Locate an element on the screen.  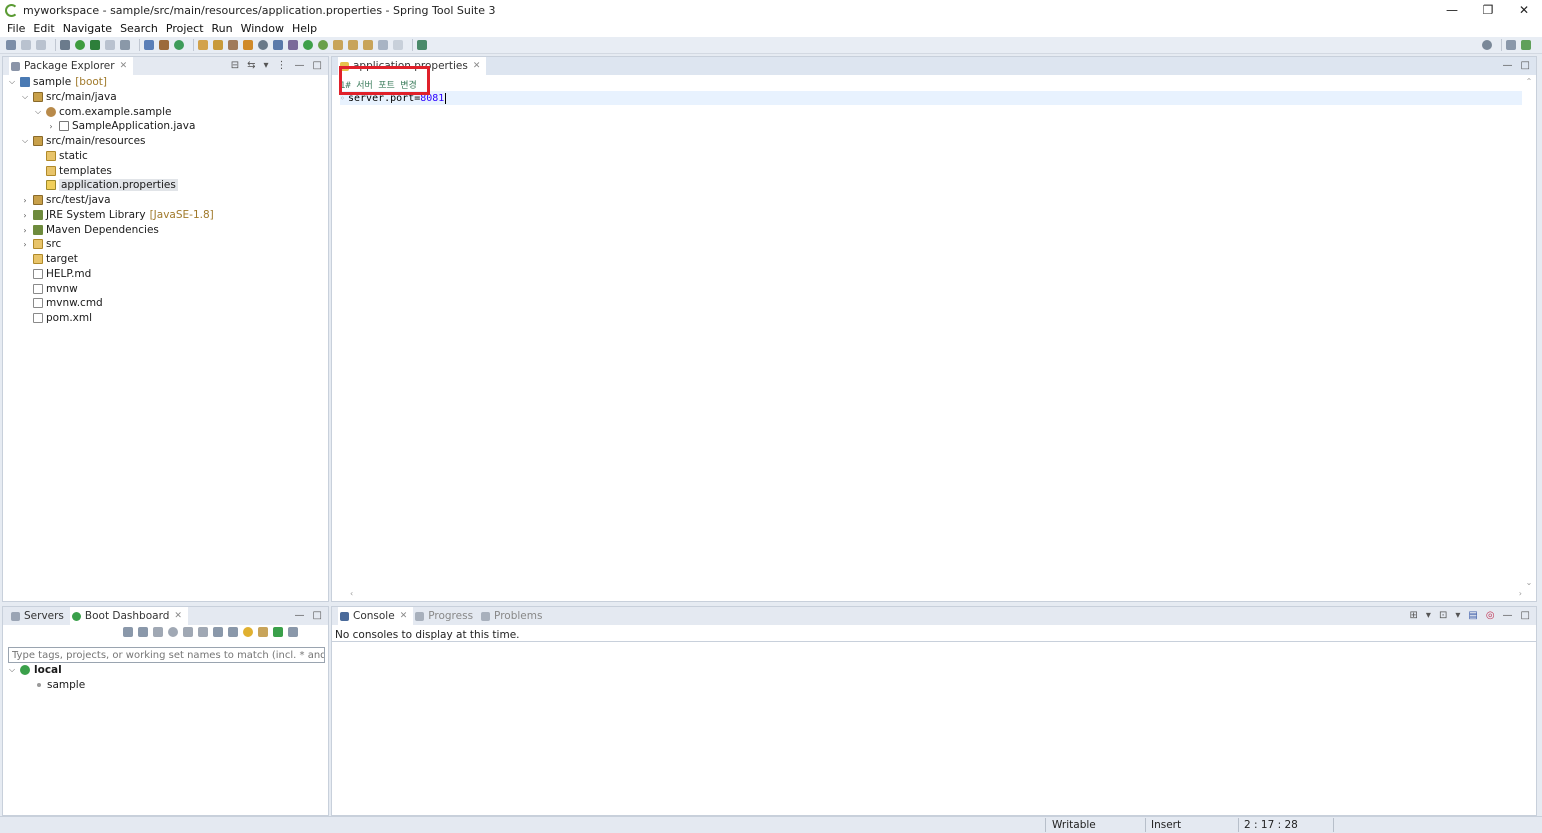
menu-file: File is located at coordinates (16, 28).